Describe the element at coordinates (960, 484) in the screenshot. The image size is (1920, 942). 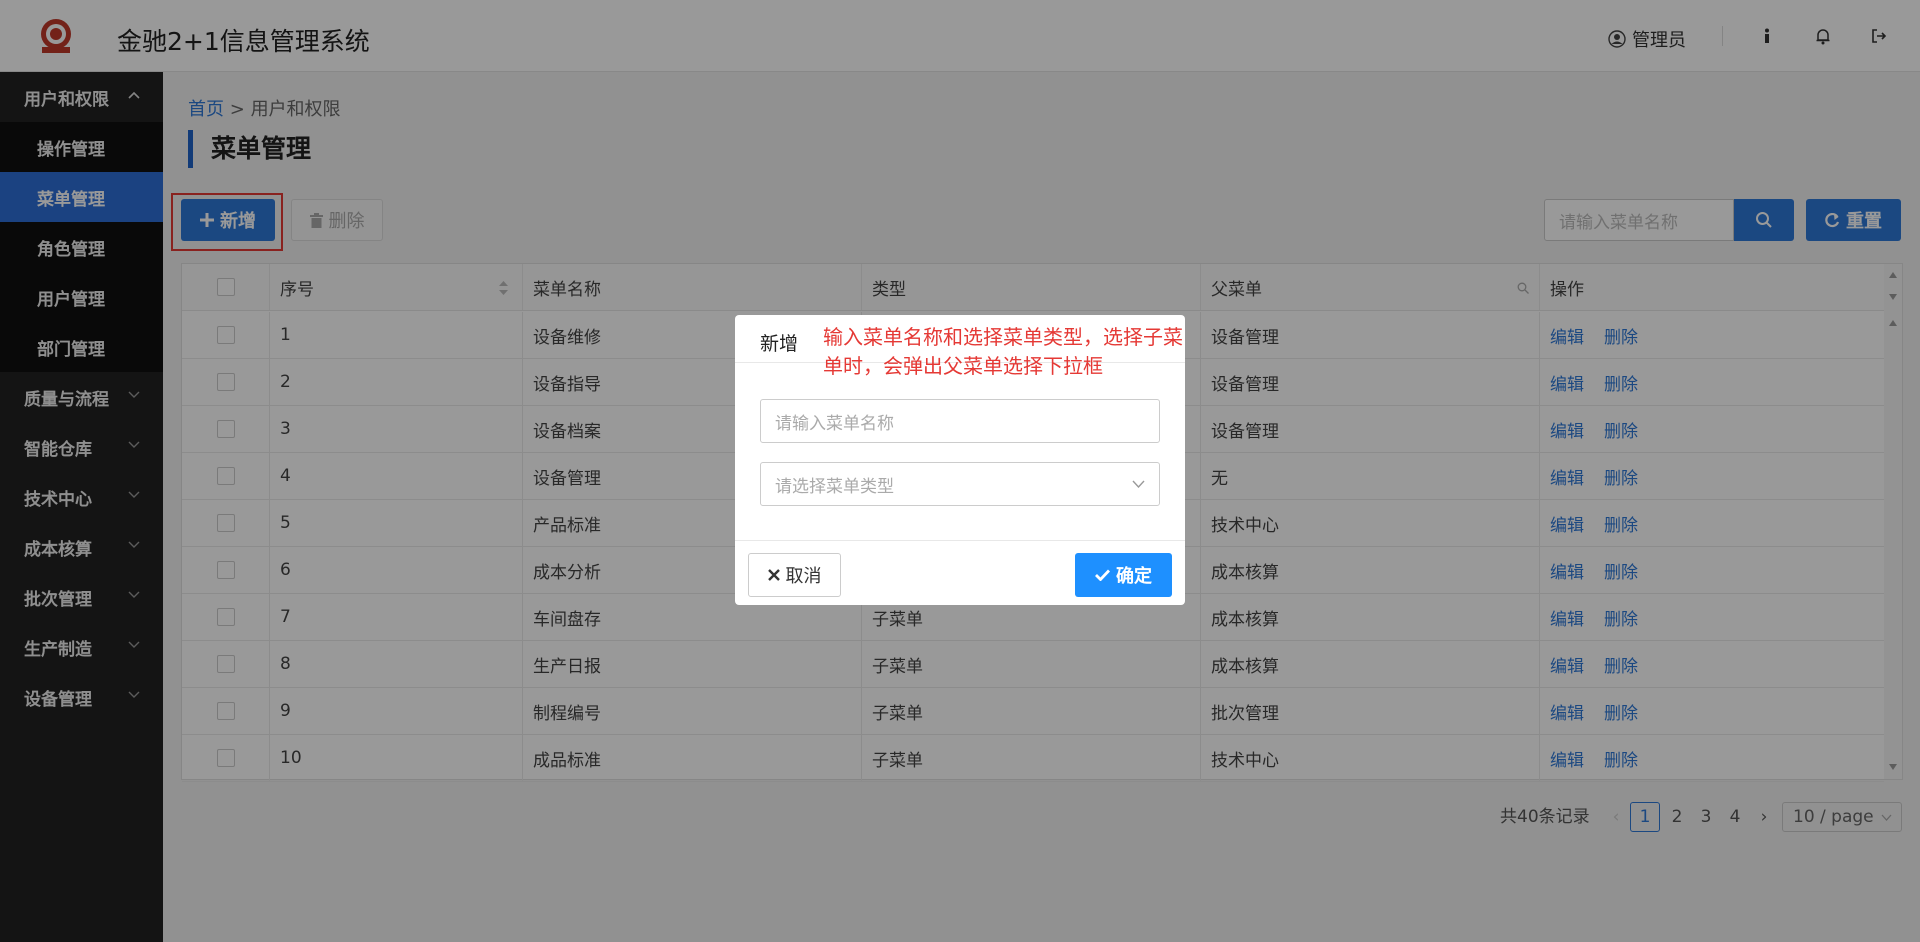
I see `menu-type-select: 请选择菜单类型` at that location.